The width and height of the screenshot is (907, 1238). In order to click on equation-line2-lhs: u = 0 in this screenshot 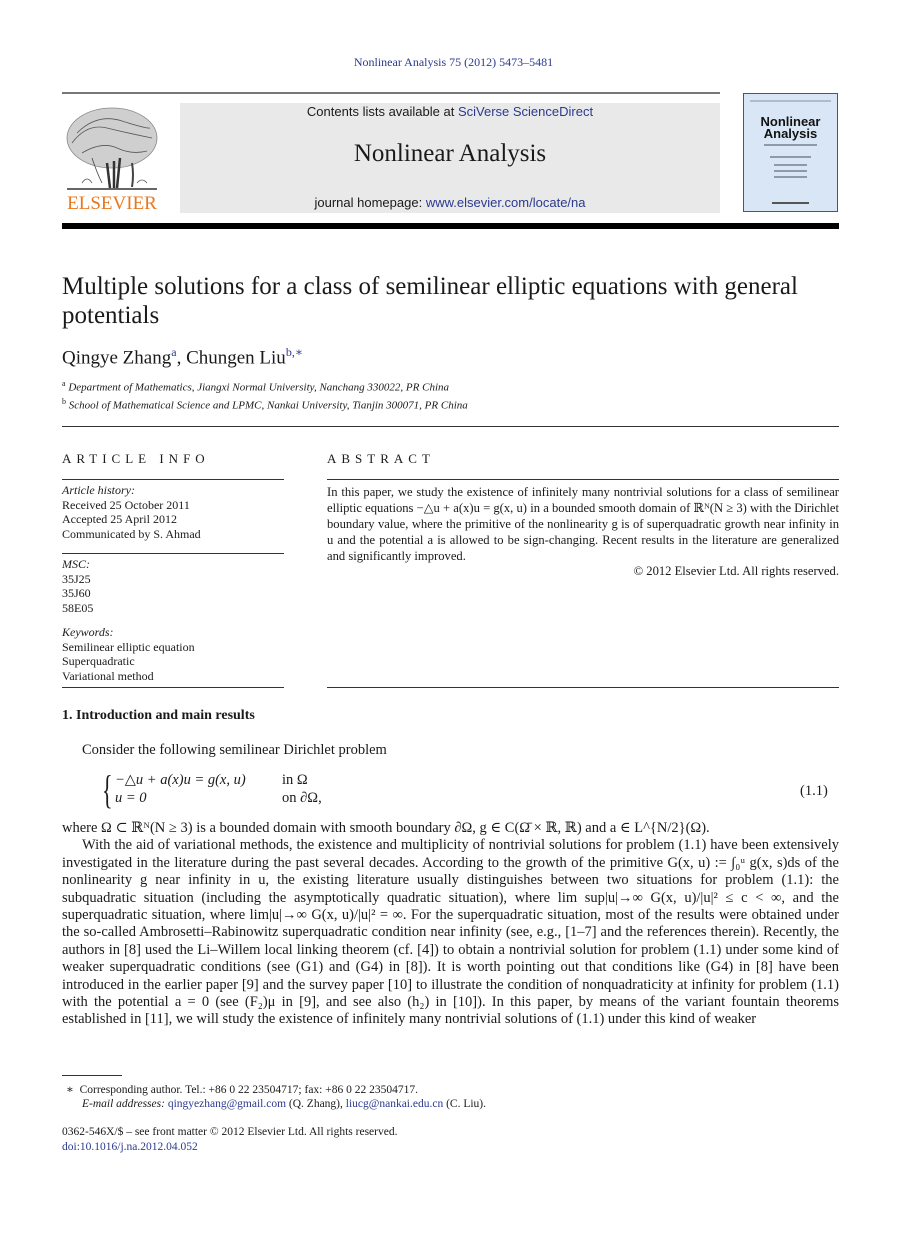, I will do `click(131, 798)`.